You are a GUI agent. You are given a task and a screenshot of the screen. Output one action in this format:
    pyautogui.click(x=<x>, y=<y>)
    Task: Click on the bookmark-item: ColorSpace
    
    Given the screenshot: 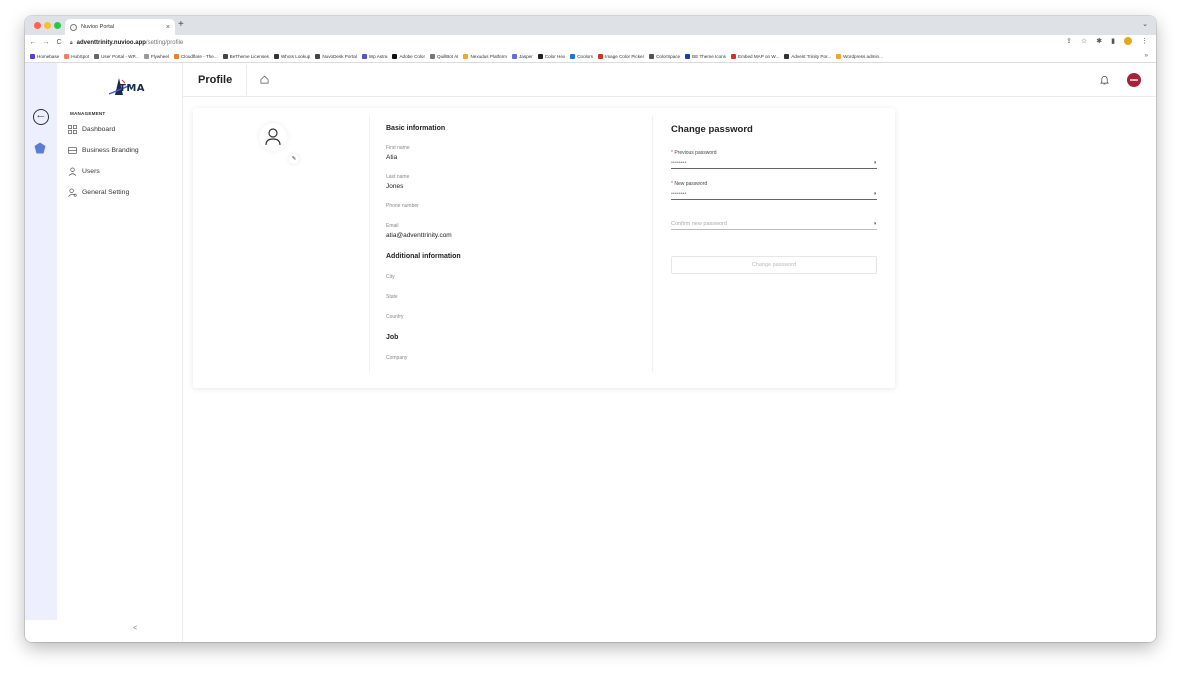 What is the action you would take?
    pyautogui.click(x=665, y=56)
    